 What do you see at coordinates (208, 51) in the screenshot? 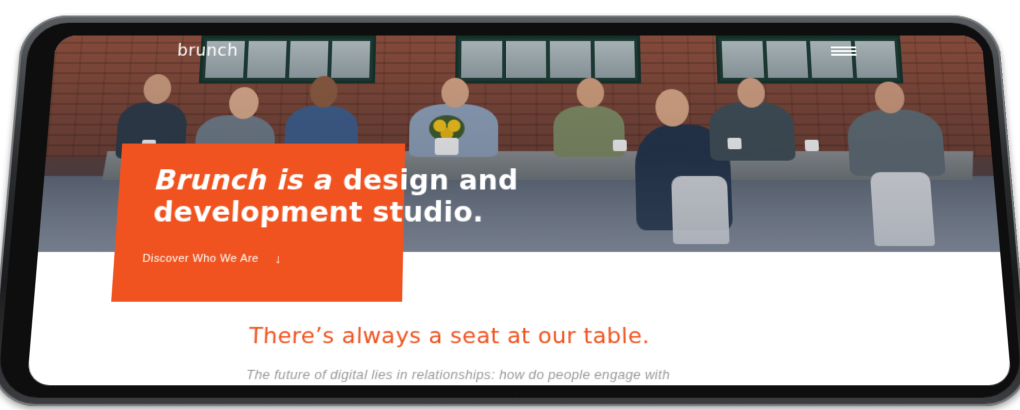
I see `brand-logo: brunch` at bounding box center [208, 51].